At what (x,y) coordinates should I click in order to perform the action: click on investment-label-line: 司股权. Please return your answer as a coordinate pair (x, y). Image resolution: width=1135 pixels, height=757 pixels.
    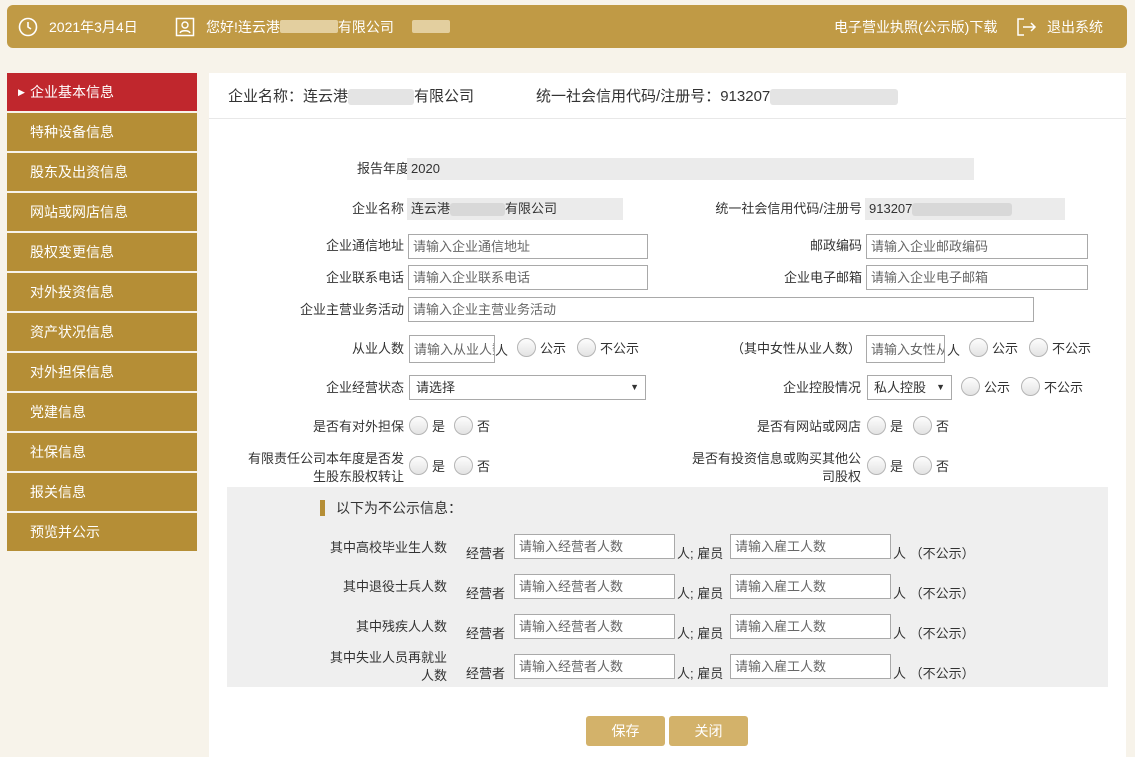
    Looking at the image, I should click on (841, 476).